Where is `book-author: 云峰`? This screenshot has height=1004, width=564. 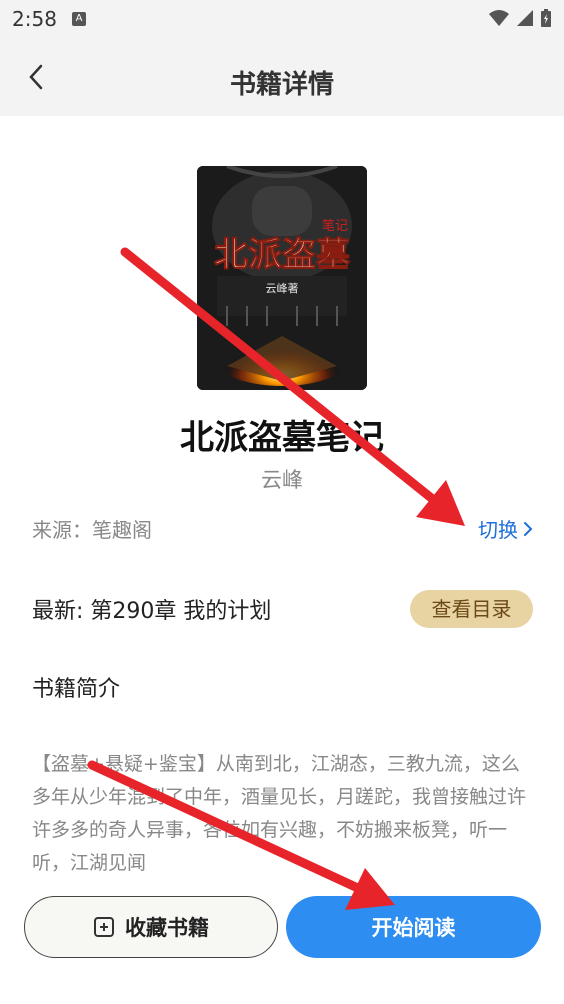
book-author: 云峰 is located at coordinates (282, 480).